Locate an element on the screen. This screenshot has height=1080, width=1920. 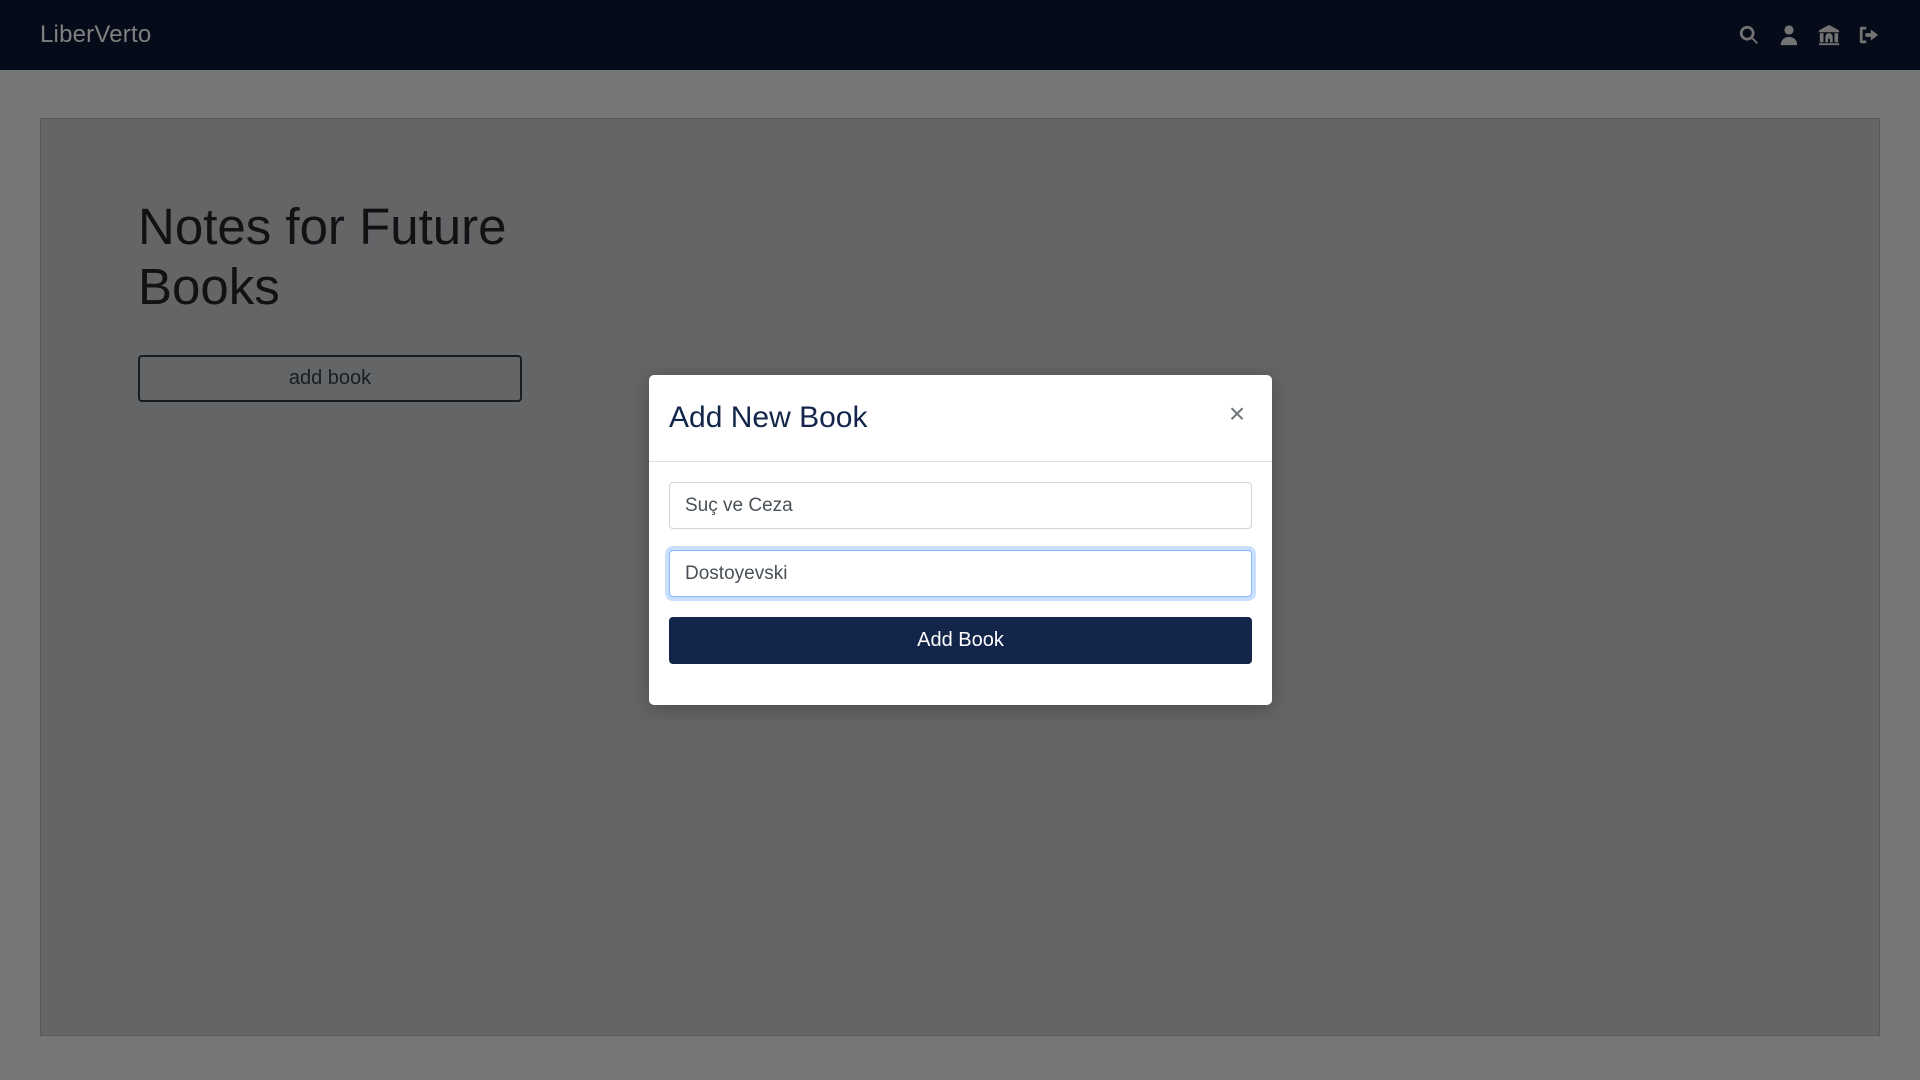
modal-body: Add Book is located at coordinates (960, 573).